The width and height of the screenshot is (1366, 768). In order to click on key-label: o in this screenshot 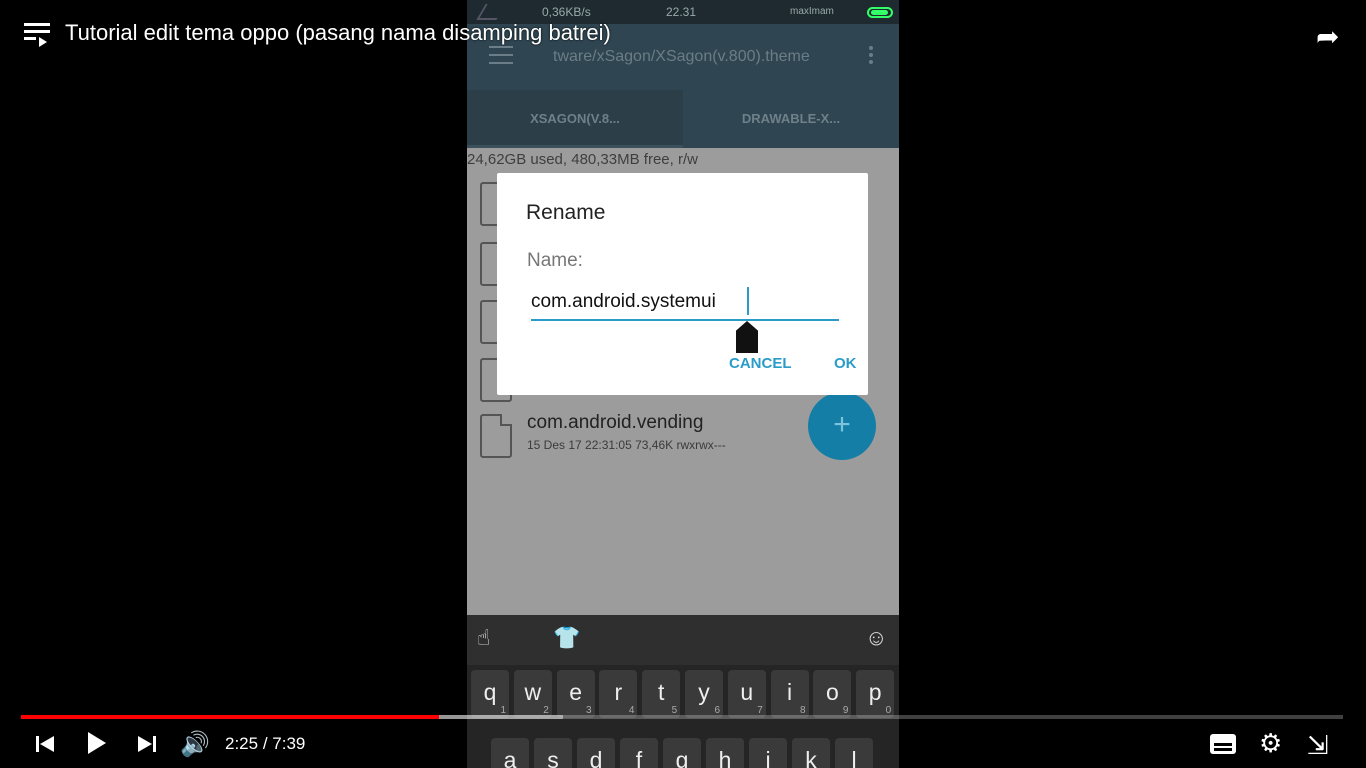, I will do `click(832, 692)`.